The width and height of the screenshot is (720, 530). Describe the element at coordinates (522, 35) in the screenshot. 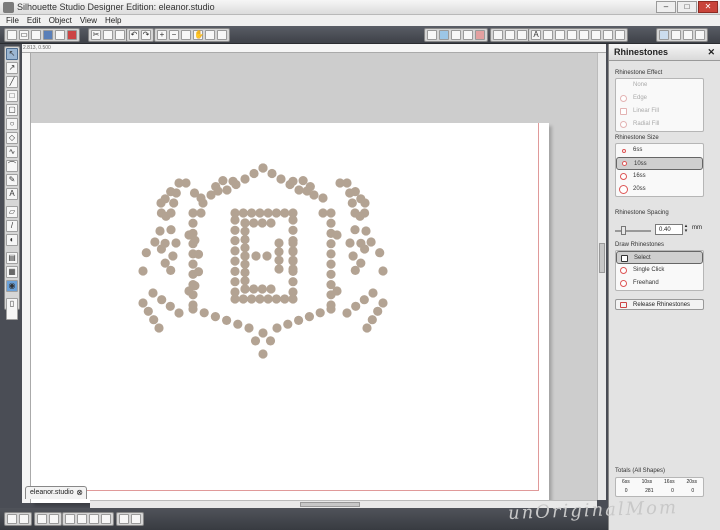

I see `line-style-icon` at that location.